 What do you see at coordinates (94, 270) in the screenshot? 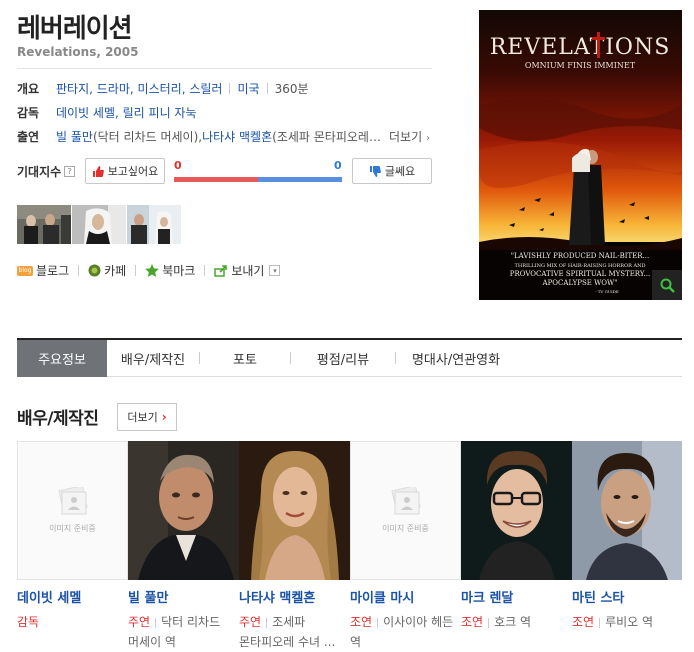
I see `cafe-icon` at bounding box center [94, 270].